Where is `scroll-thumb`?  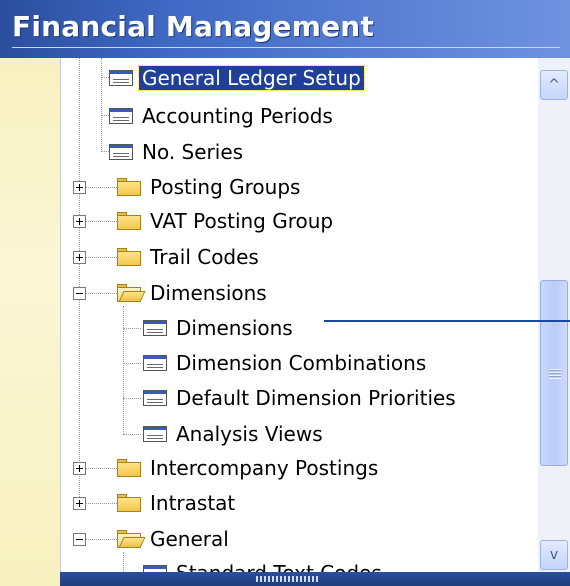 scroll-thumb is located at coordinates (554, 373).